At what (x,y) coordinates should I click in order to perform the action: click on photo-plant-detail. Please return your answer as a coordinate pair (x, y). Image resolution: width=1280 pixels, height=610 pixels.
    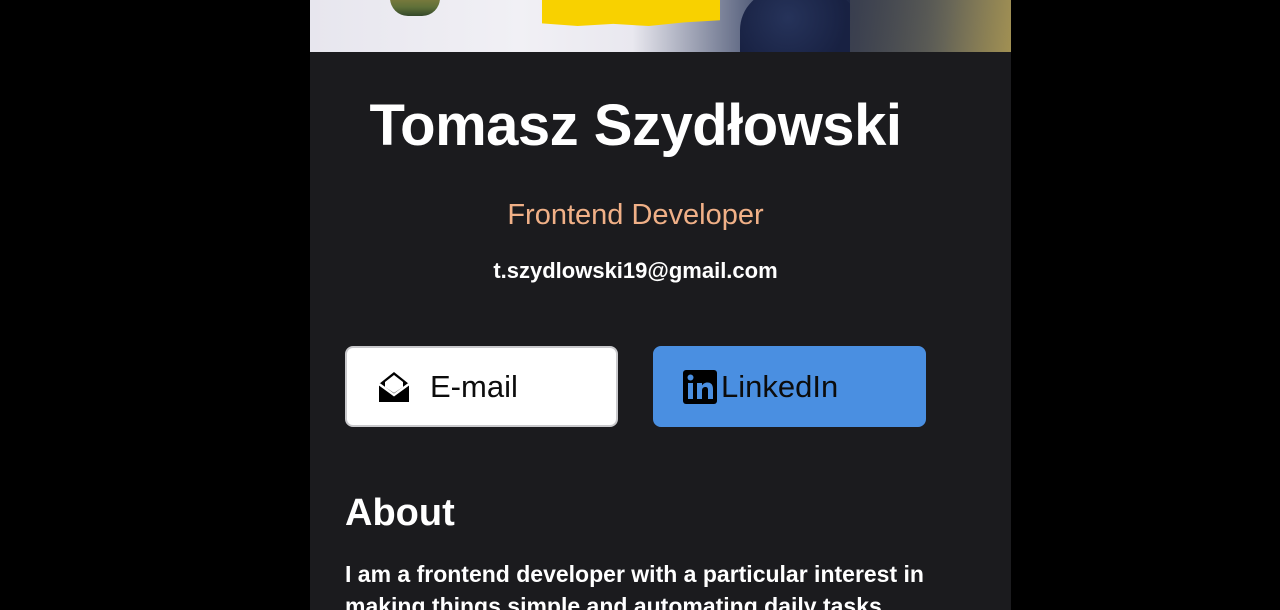
    Looking at the image, I should click on (415, 8).